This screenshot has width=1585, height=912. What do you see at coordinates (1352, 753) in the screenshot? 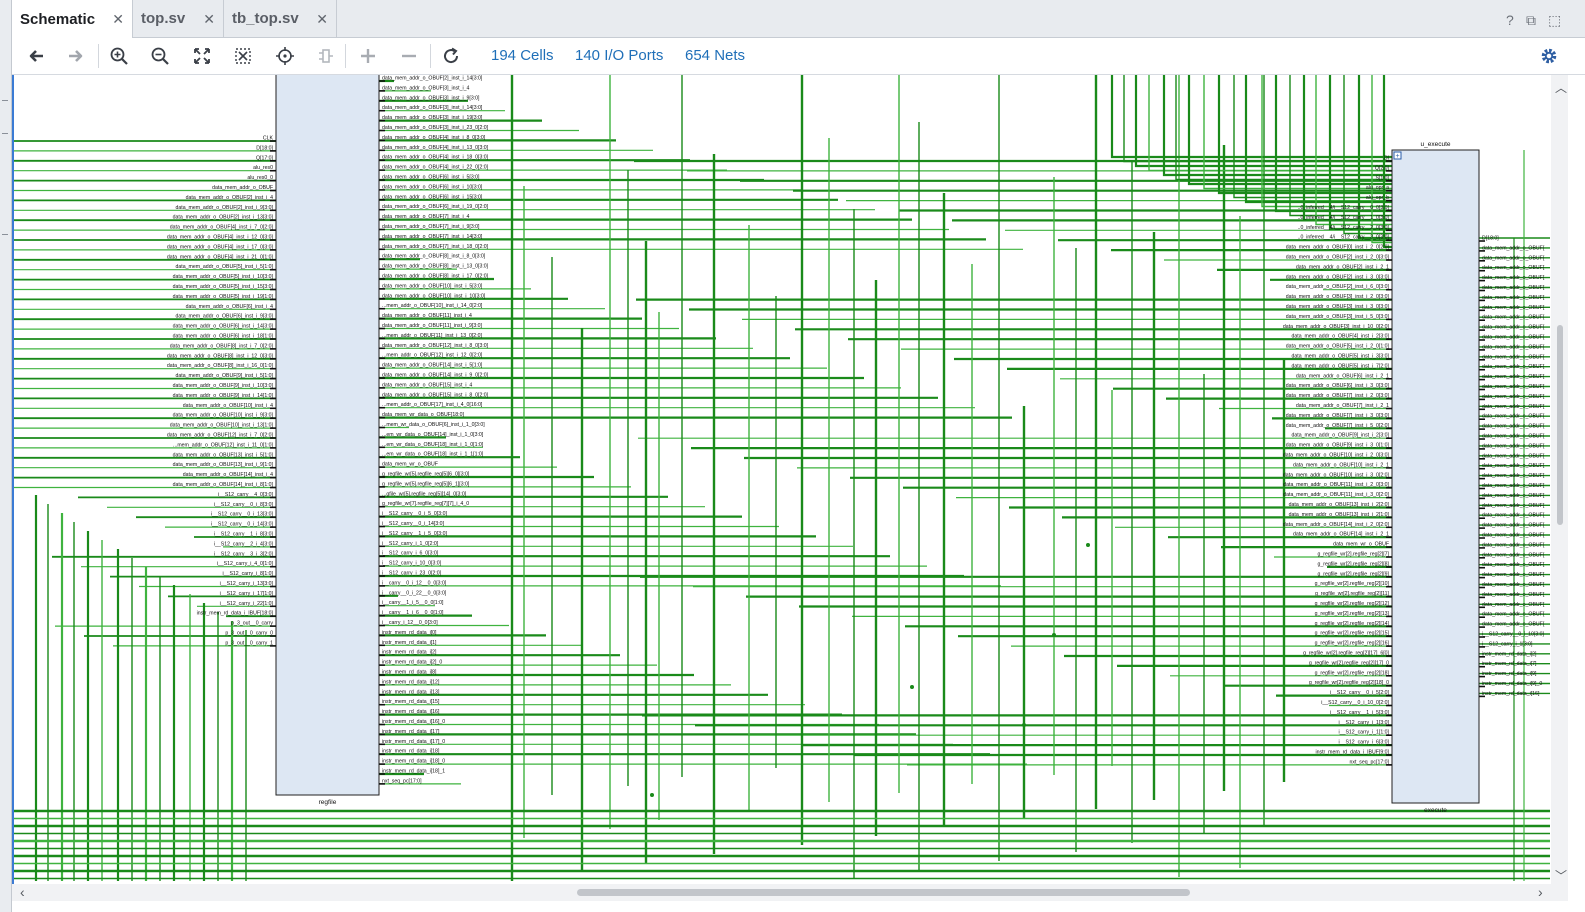
I see `pin-label: instr_mem_rd_data_i_IBUF[9:0]` at bounding box center [1352, 753].